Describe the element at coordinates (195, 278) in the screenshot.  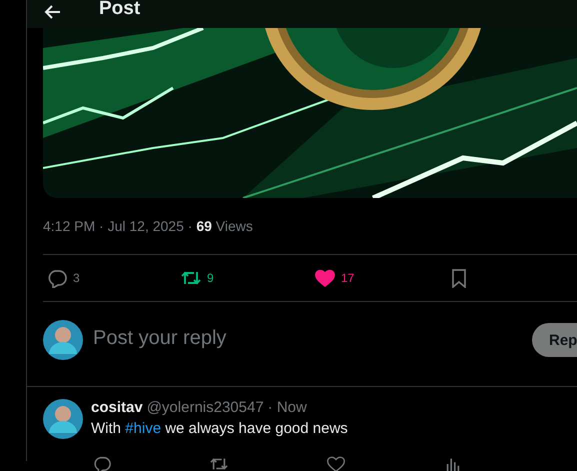
I see `repost-button: 9` at that location.